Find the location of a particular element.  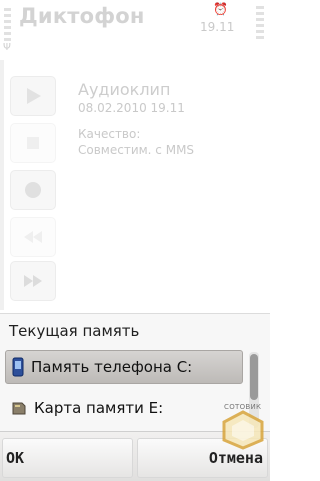

phone-memory-icon is located at coordinates (18, 367).